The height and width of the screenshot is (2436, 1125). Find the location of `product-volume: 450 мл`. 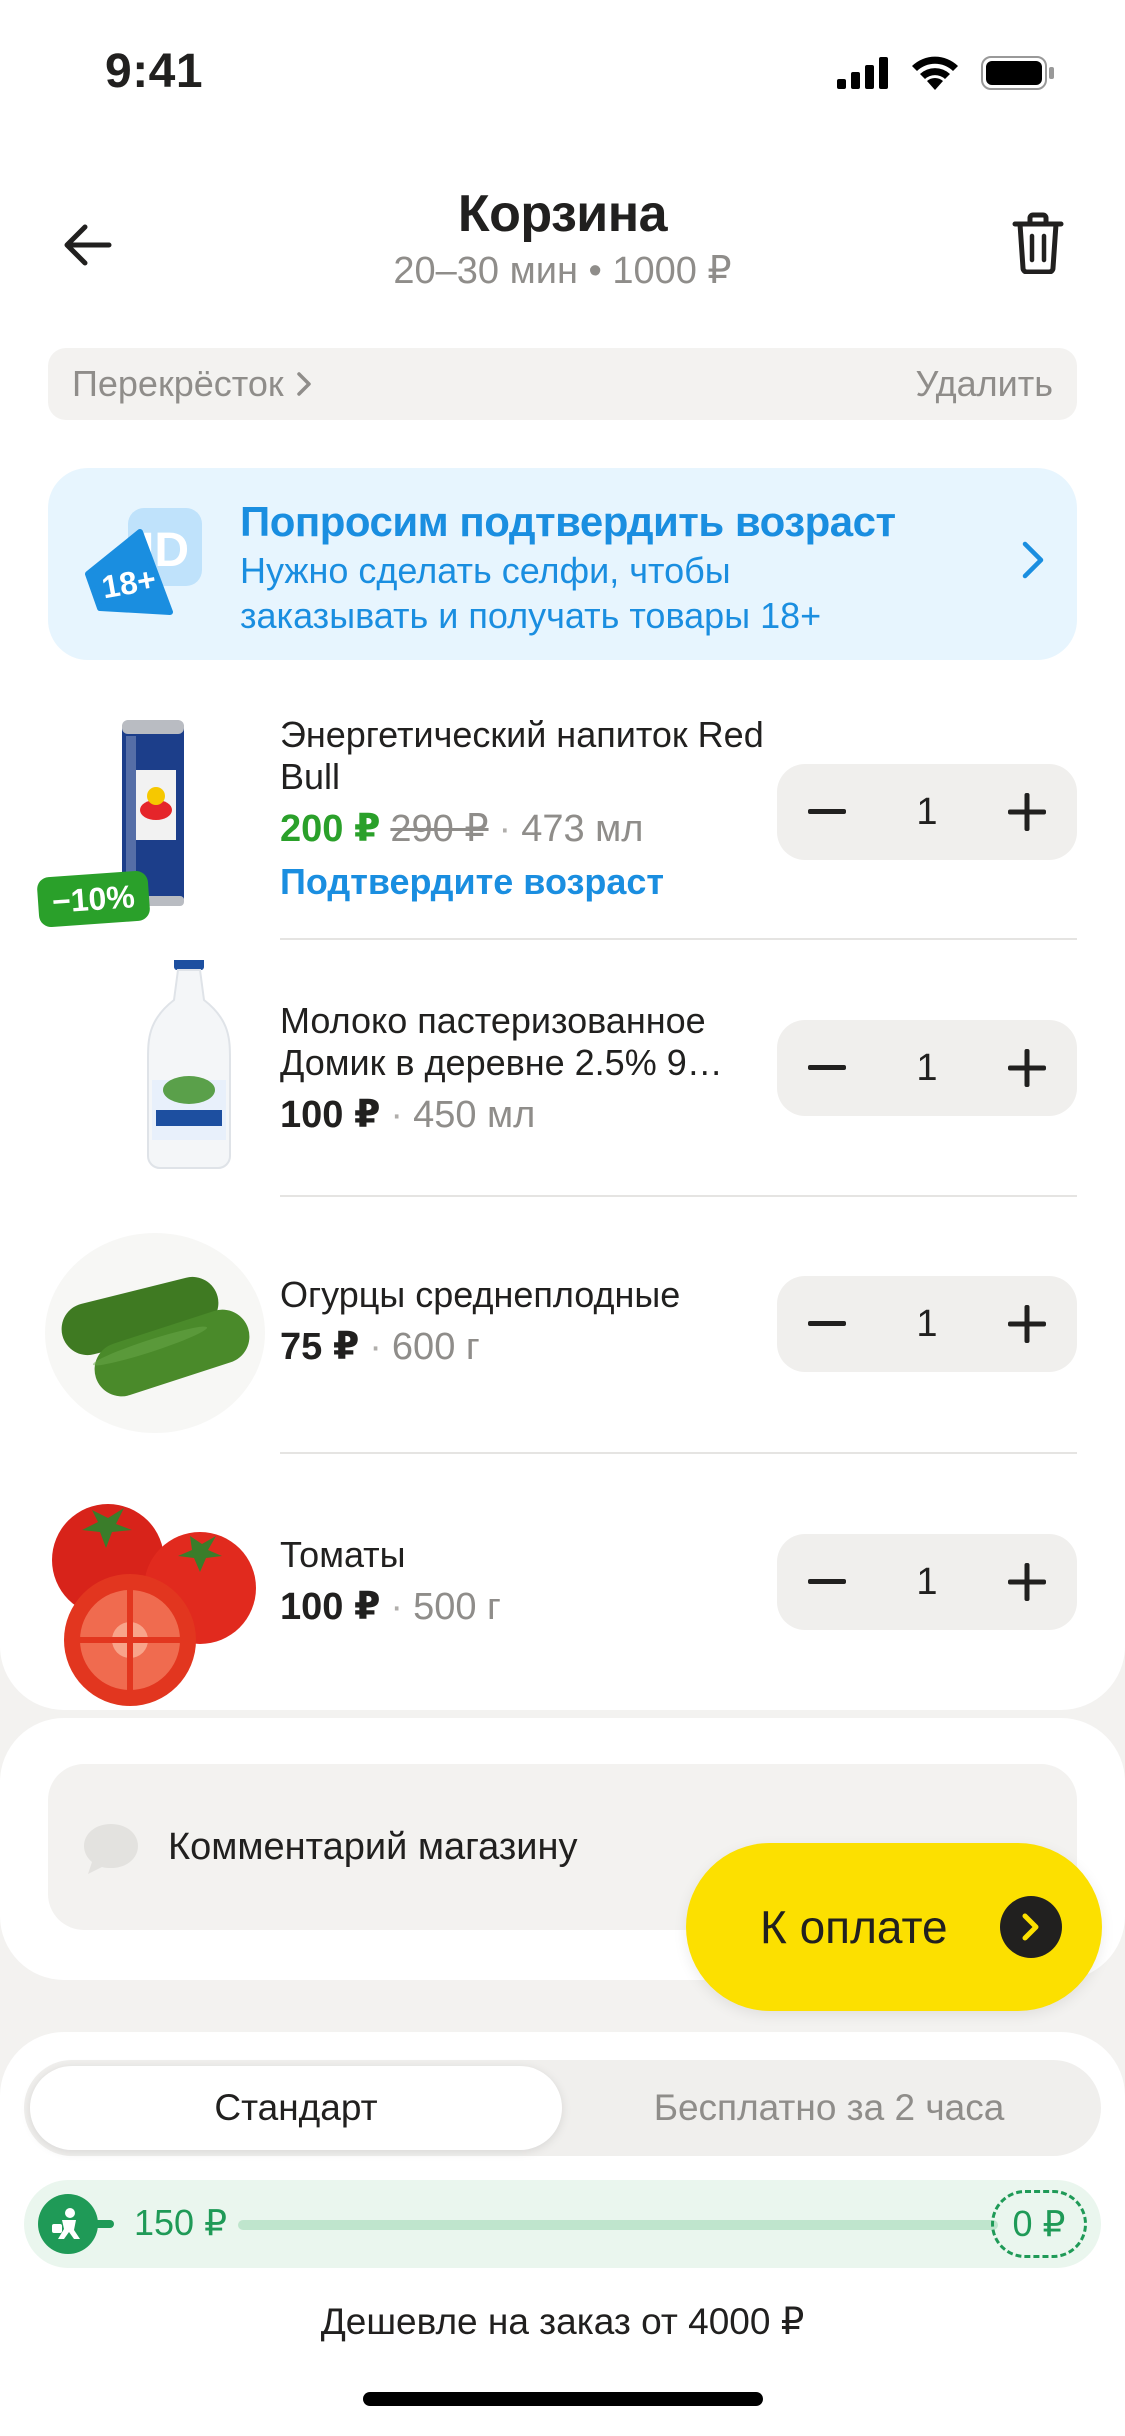

product-volume: 450 мл is located at coordinates (474, 1115).